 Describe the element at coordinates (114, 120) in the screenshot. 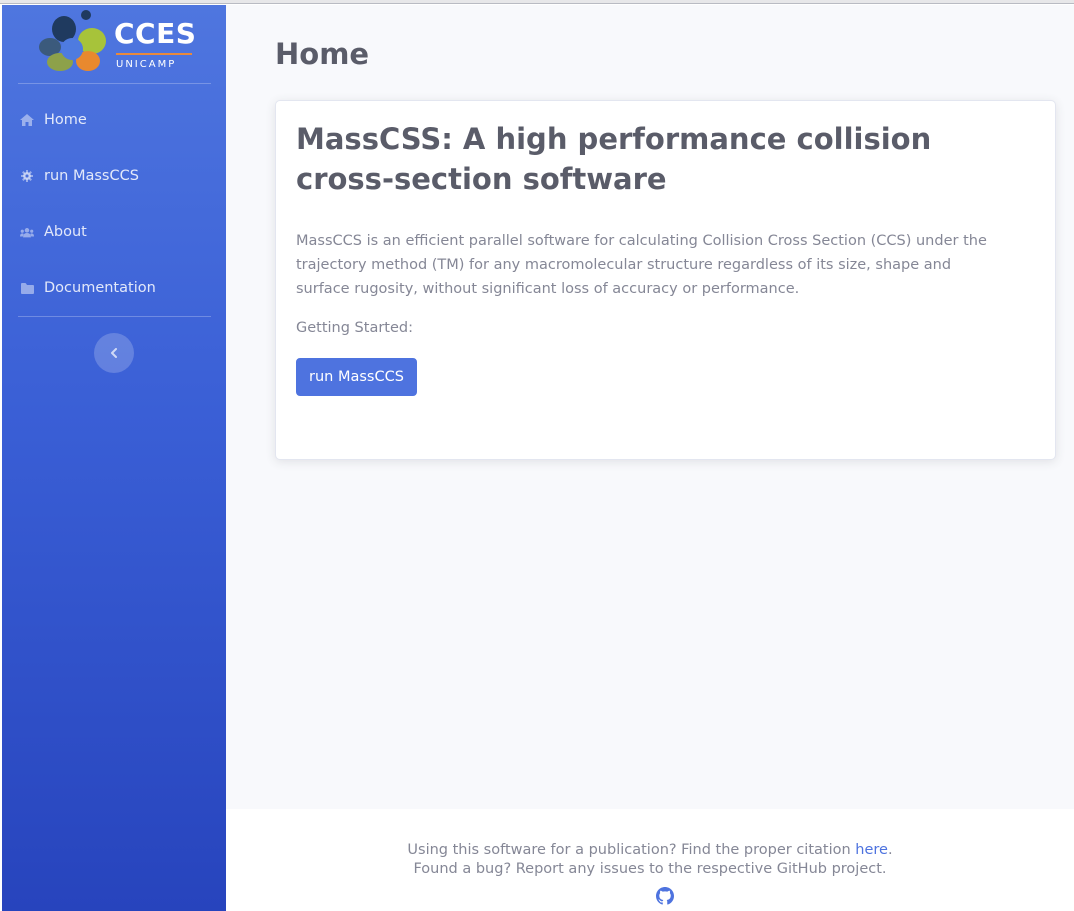

I see `sidebar-item-home: Home` at that location.